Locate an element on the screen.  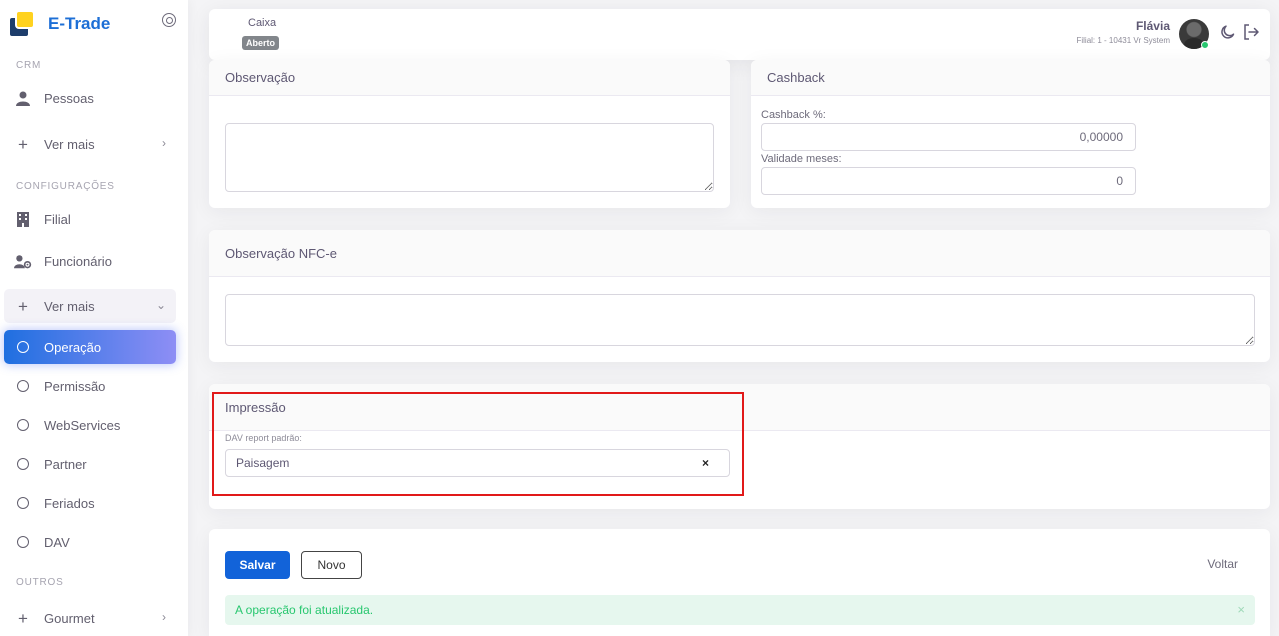
sidebar-item-partner: Partner is located at coordinates (90, 464).